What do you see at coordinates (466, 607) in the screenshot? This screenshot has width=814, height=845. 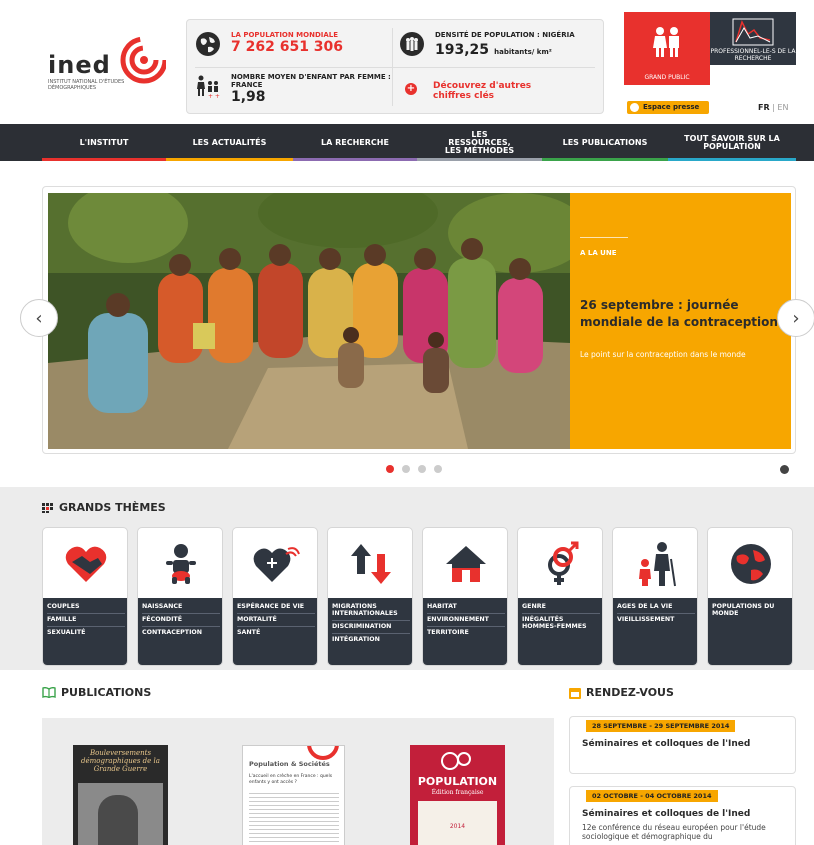 I see `theme-link: HABITAT` at bounding box center [466, 607].